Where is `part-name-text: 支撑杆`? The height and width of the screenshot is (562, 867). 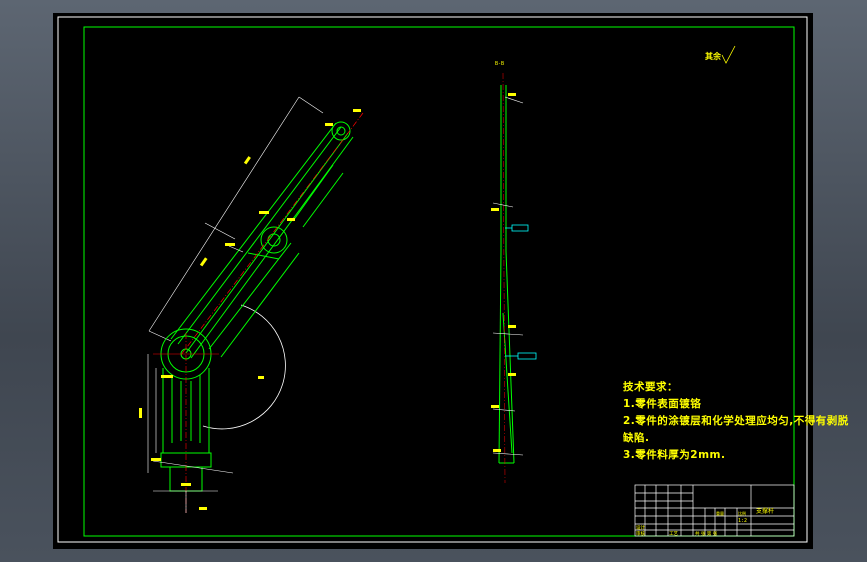
part-name-text: 支撑杆 is located at coordinates (765, 511).